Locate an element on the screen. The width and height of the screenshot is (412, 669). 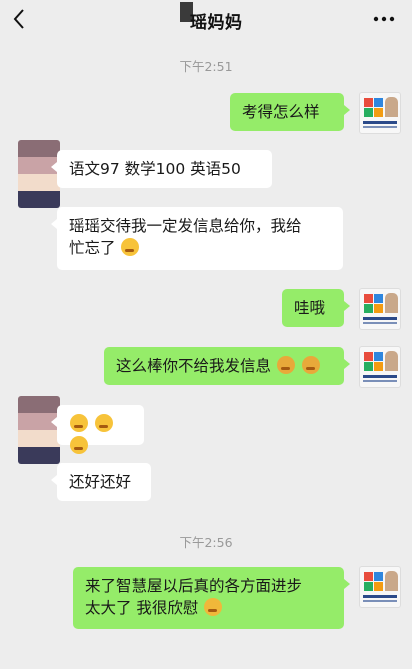
timestamp: 下午2:56 is located at coordinates (206, 542).